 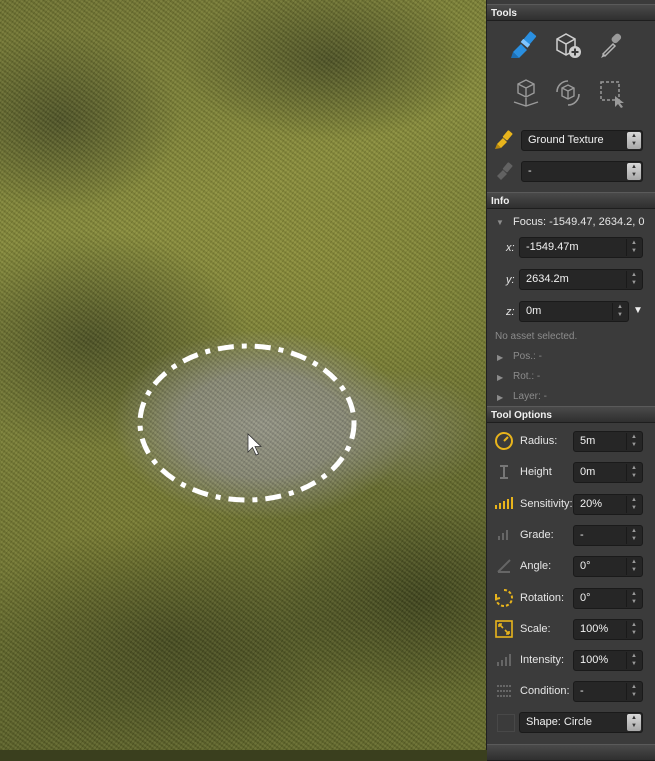 I want to click on condition-icon, so click(x=504, y=691).